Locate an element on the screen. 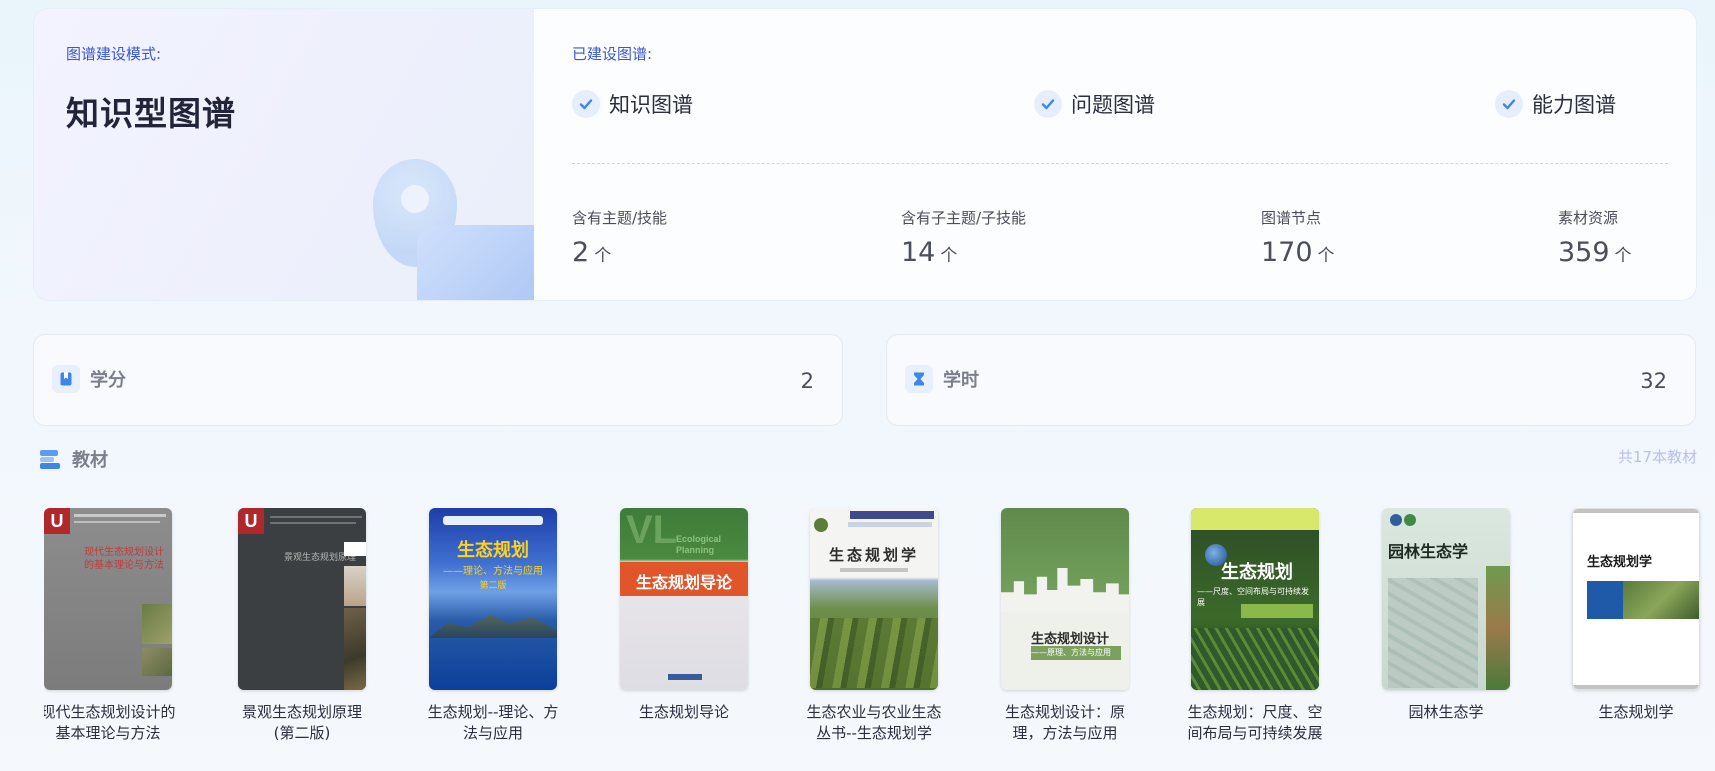 This screenshot has width=1715, height=771. hours-label: 学时 is located at coordinates (961, 380).